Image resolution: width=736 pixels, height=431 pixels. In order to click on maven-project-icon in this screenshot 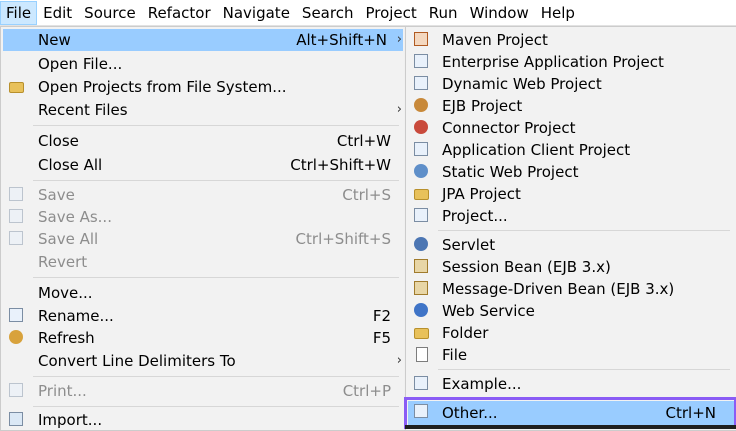, I will do `click(422, 40)`.